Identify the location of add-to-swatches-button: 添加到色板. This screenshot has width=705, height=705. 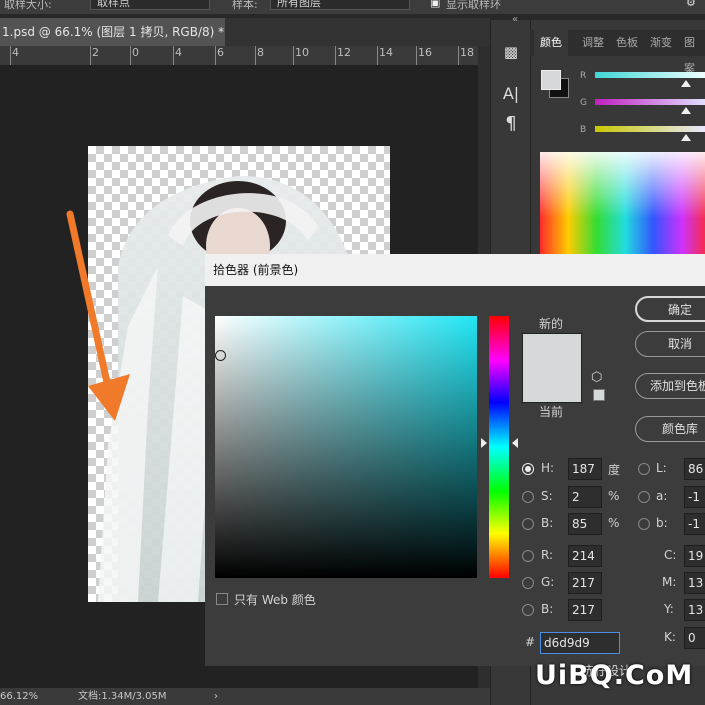
(670, 386).